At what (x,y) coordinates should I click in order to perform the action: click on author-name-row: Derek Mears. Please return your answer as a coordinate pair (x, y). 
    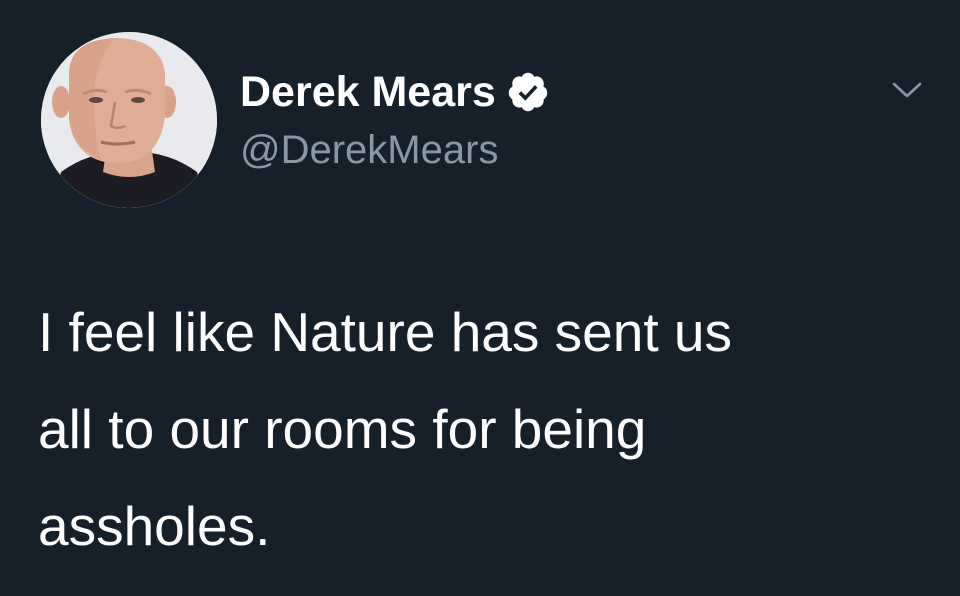
    Looking at the image, I should click on (395, 92).